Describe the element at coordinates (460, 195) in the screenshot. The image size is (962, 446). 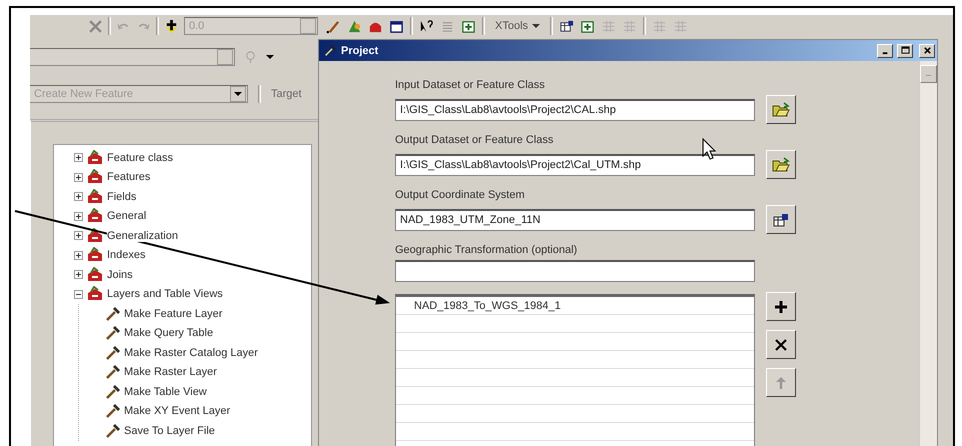
I see `field-label: Output Coordinate System` at that location.